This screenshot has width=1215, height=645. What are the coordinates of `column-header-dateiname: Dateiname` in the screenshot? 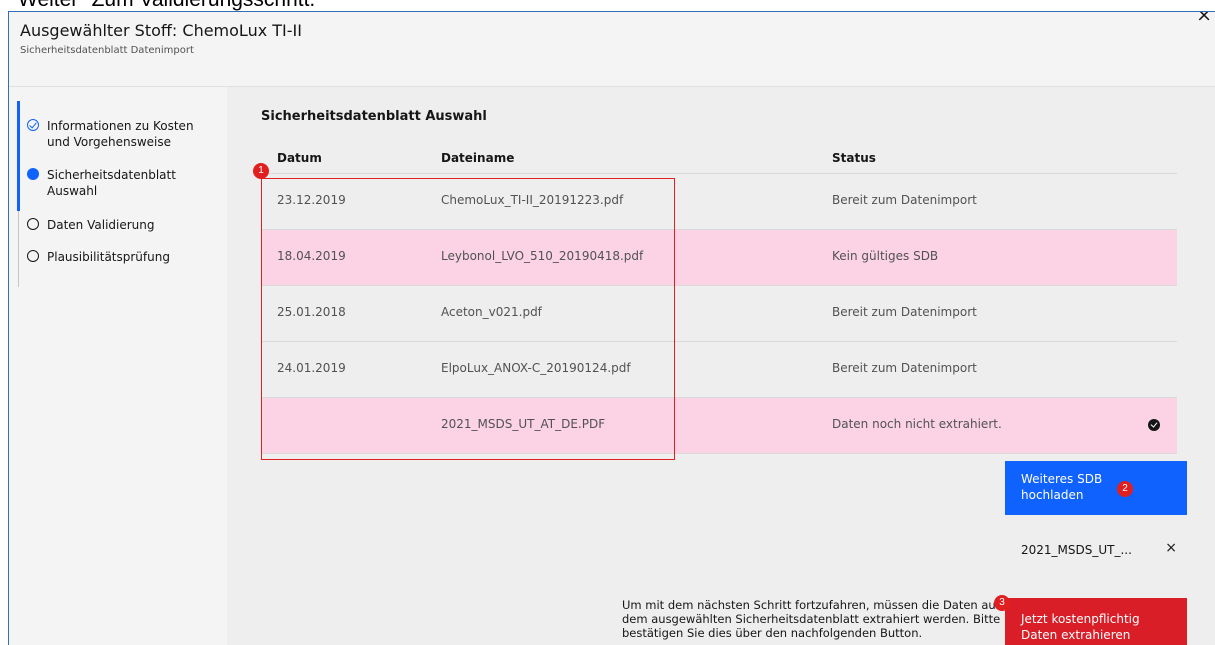 It's located at (478, 158).